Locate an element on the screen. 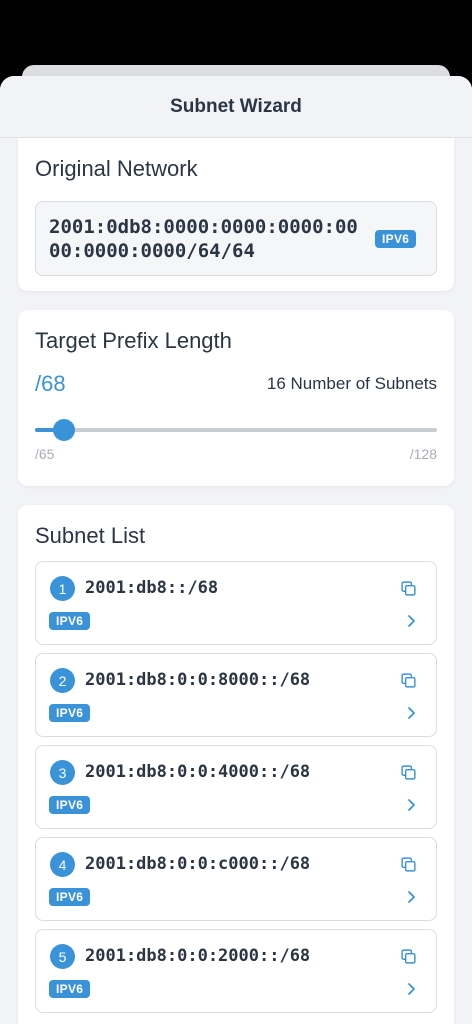 This screenshot has width=472, height=1024. subnet-index-badge: 3 is located at coordinates (62, 772).